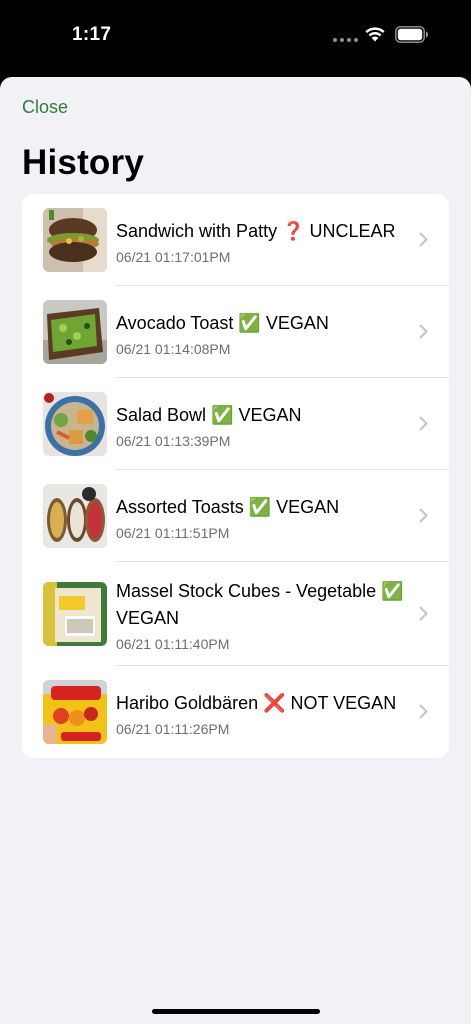  I want to click on avocado-toast-photo, so click(75, 332).